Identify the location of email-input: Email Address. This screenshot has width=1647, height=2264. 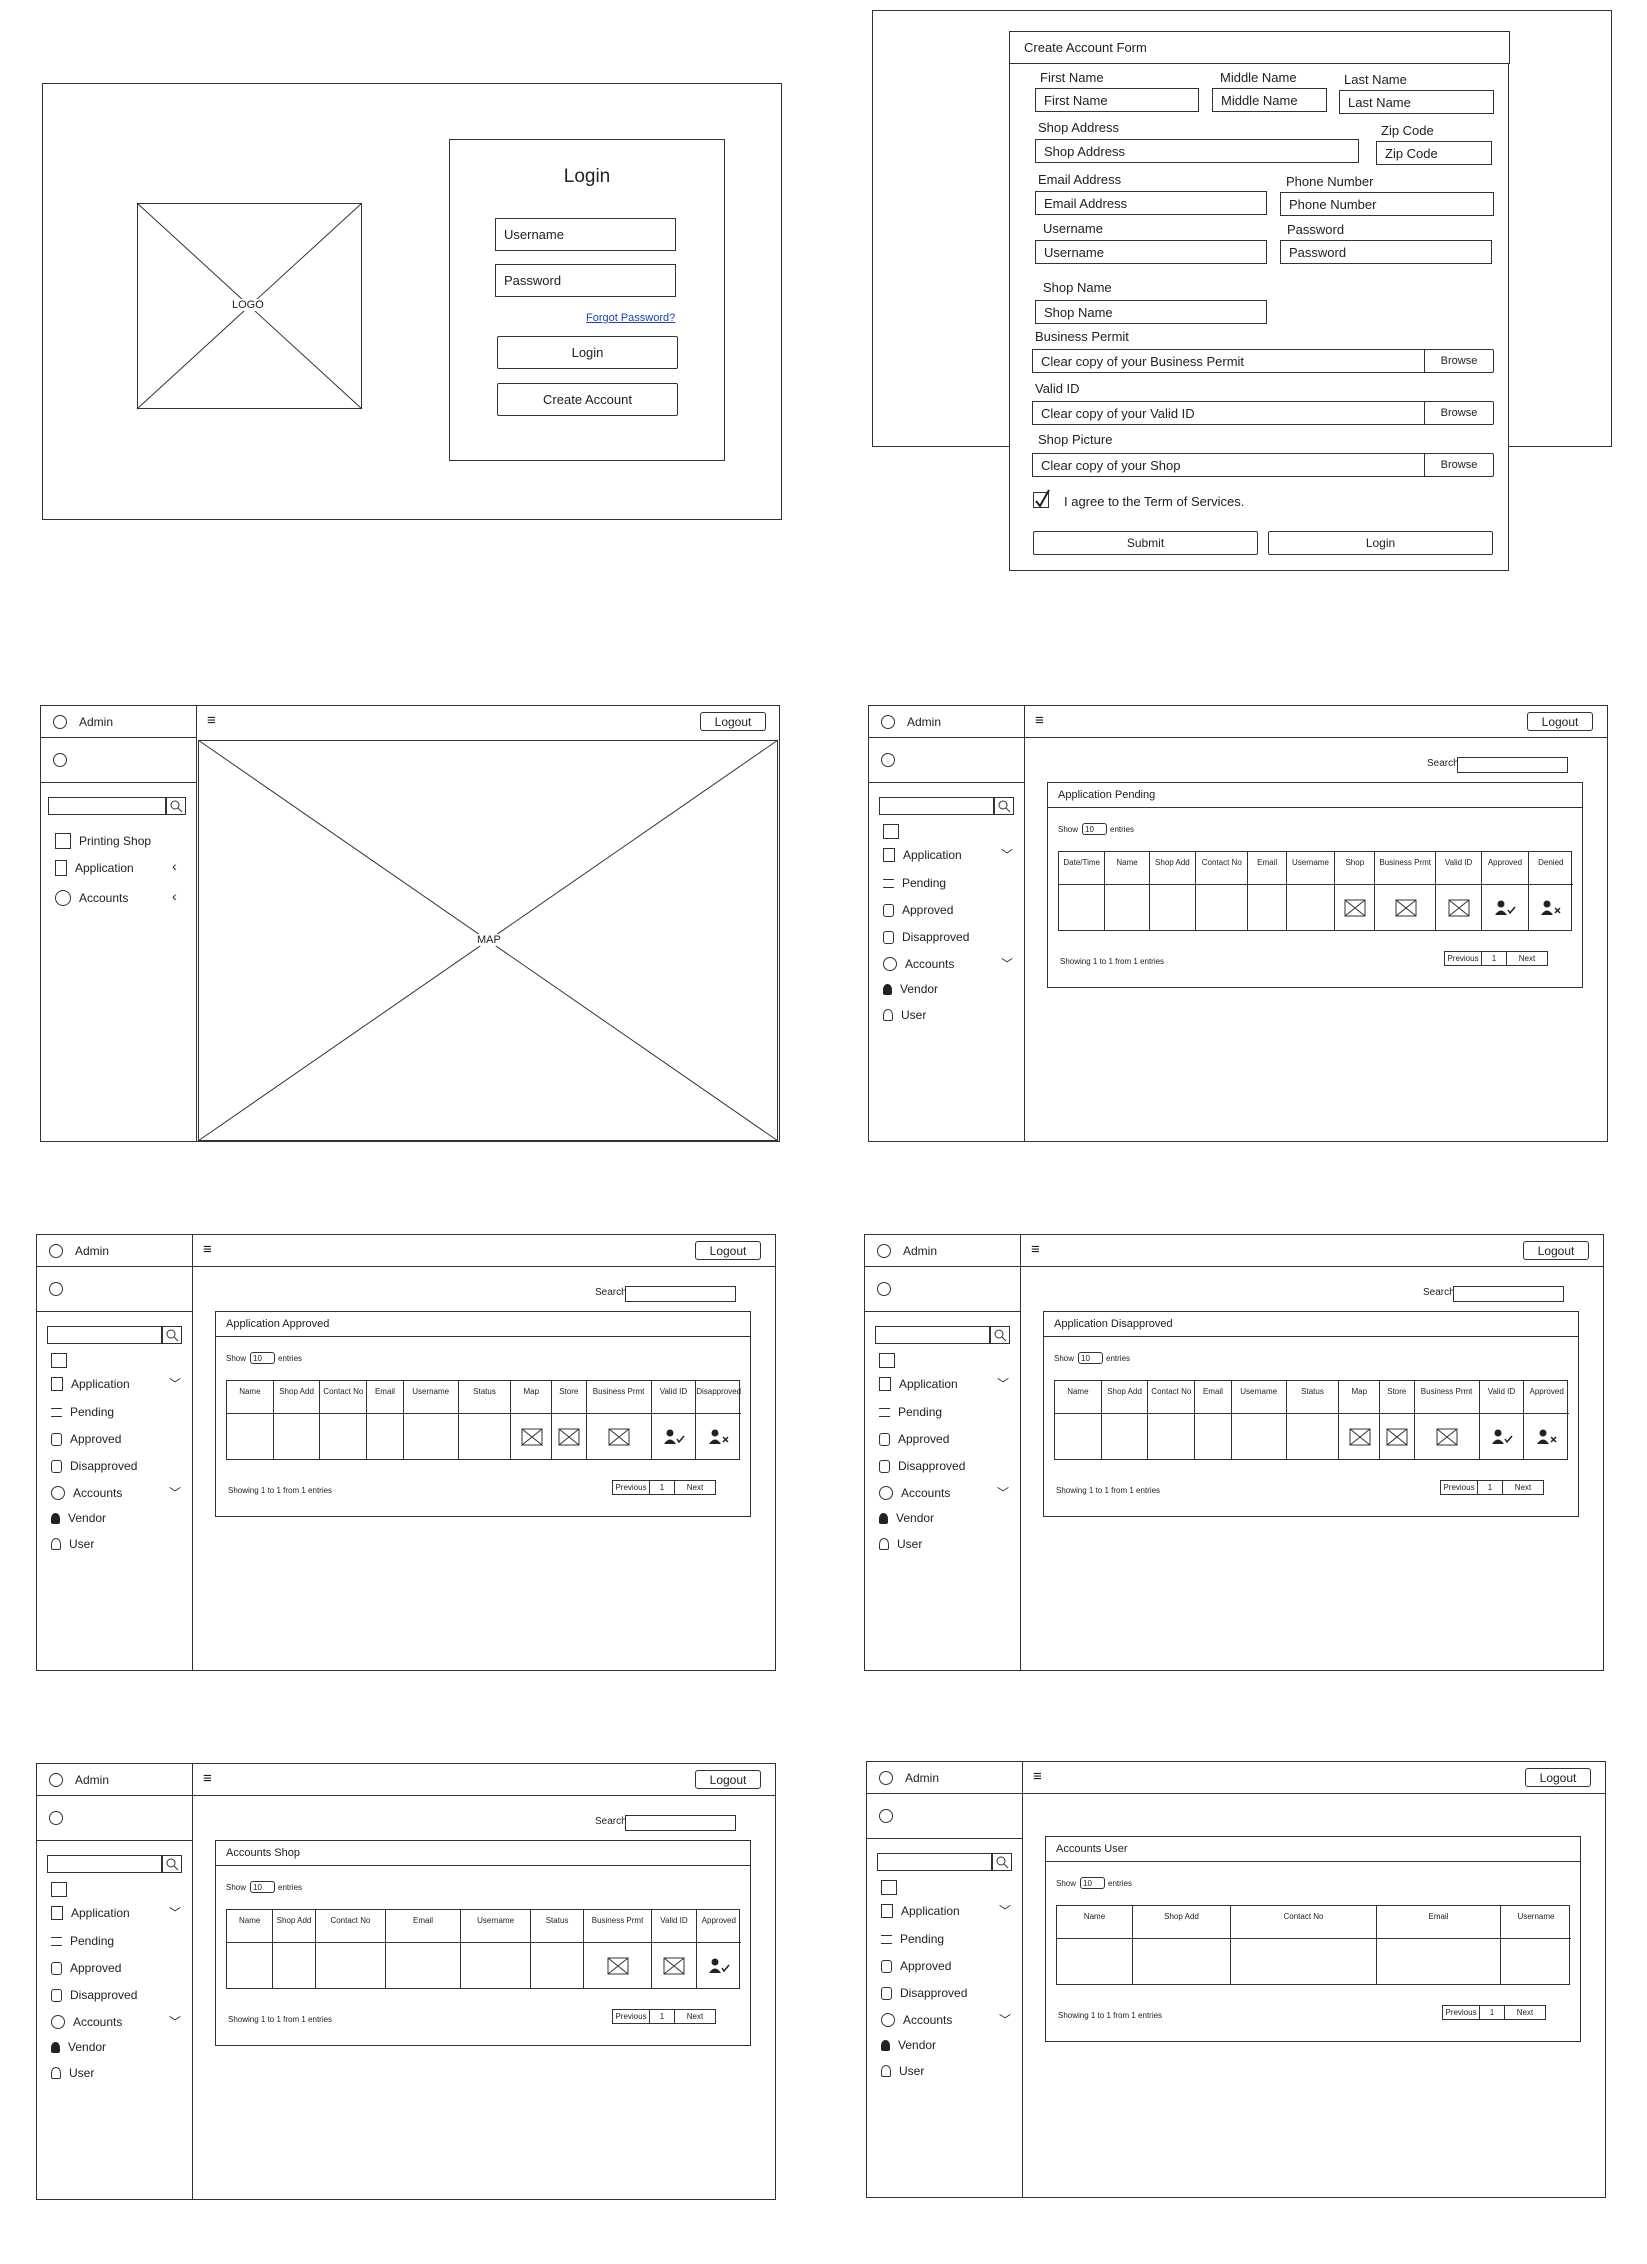
(1151, 203).